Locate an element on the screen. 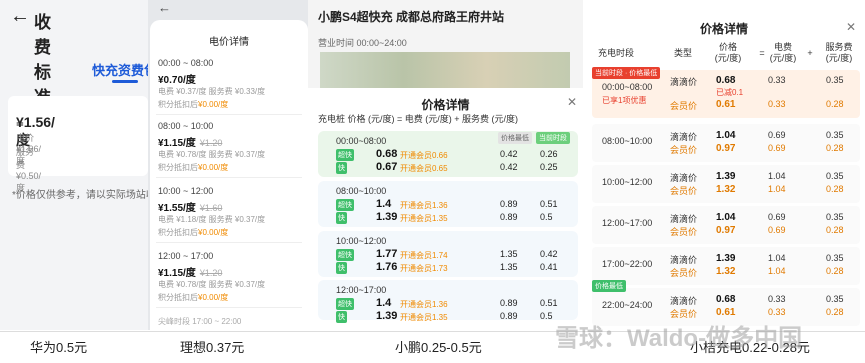  row-time: 08:00~10:00 is located at coordinates (627, 141).